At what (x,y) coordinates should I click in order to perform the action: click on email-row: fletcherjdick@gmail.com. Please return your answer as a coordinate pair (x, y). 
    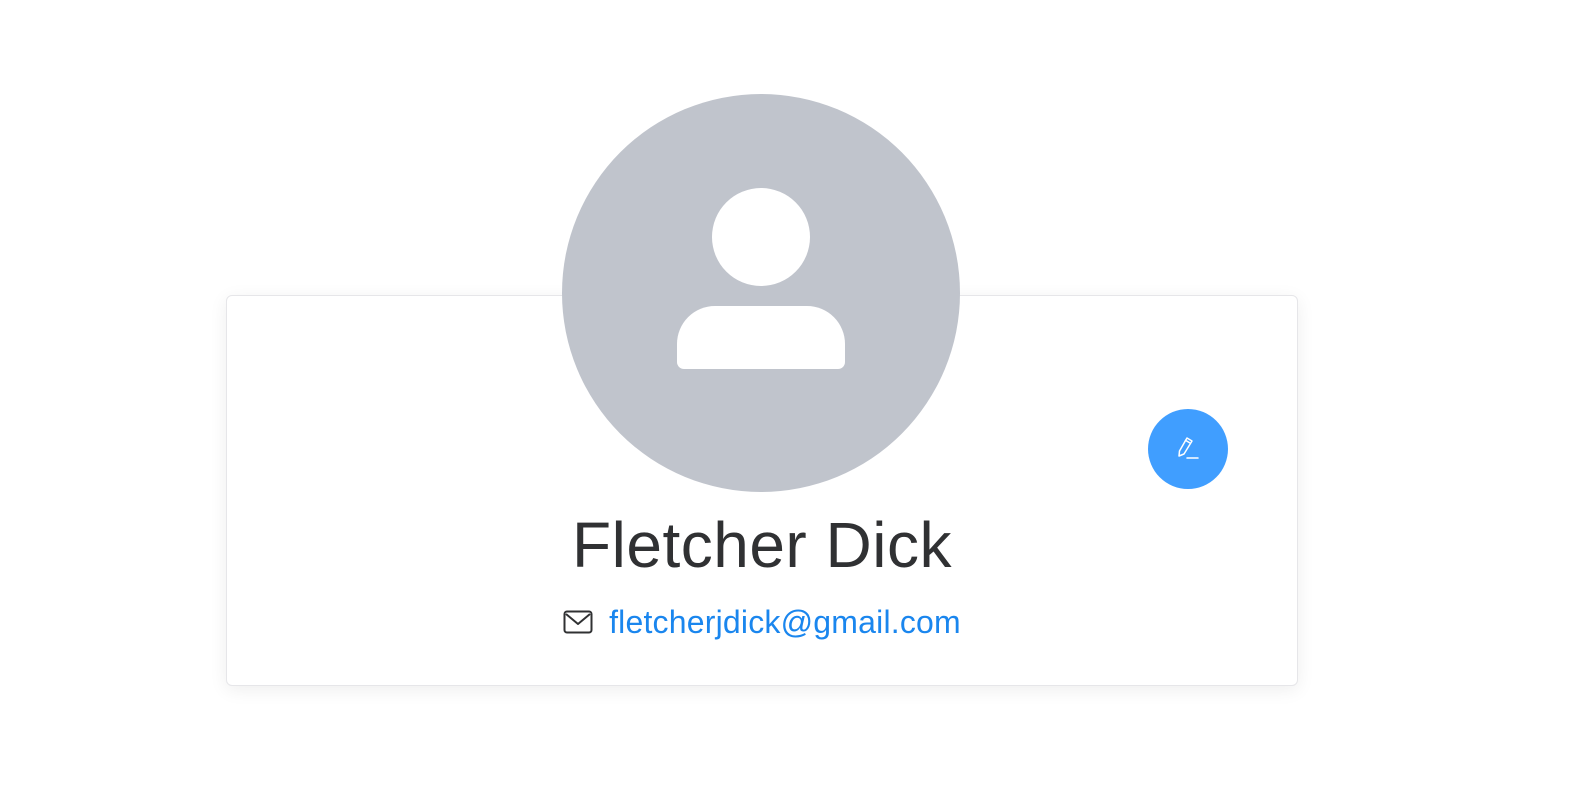
    Looking at the image, I should click on (762, 622).